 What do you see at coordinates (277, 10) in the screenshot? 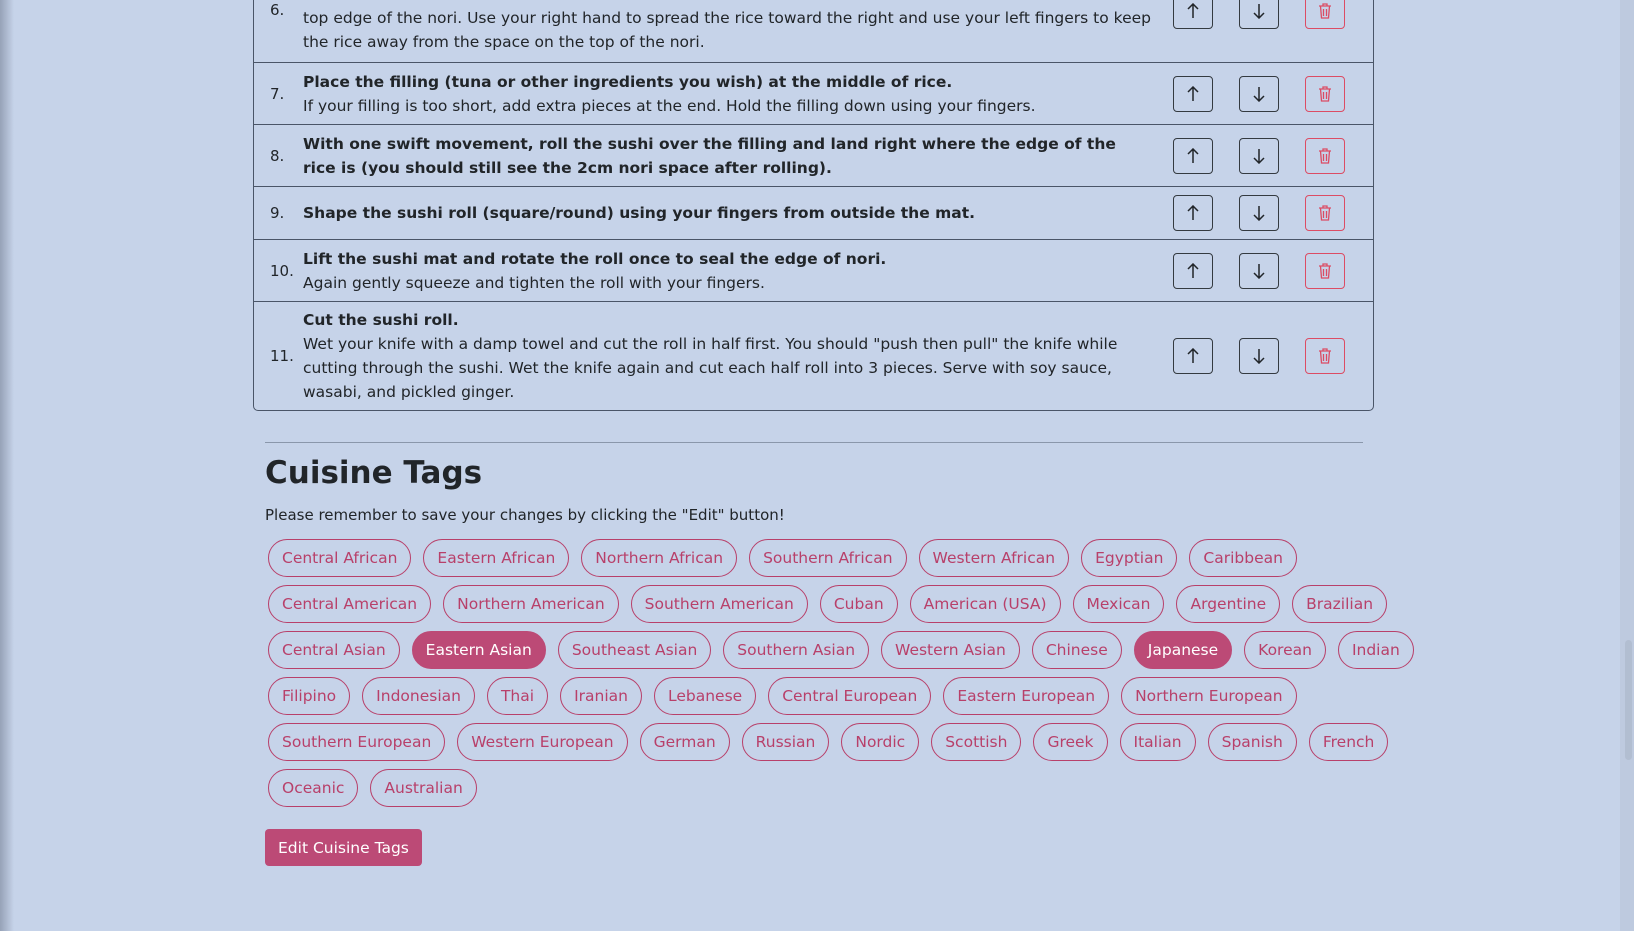
I see `step-number: 6.` at bounding box center [277, 10].